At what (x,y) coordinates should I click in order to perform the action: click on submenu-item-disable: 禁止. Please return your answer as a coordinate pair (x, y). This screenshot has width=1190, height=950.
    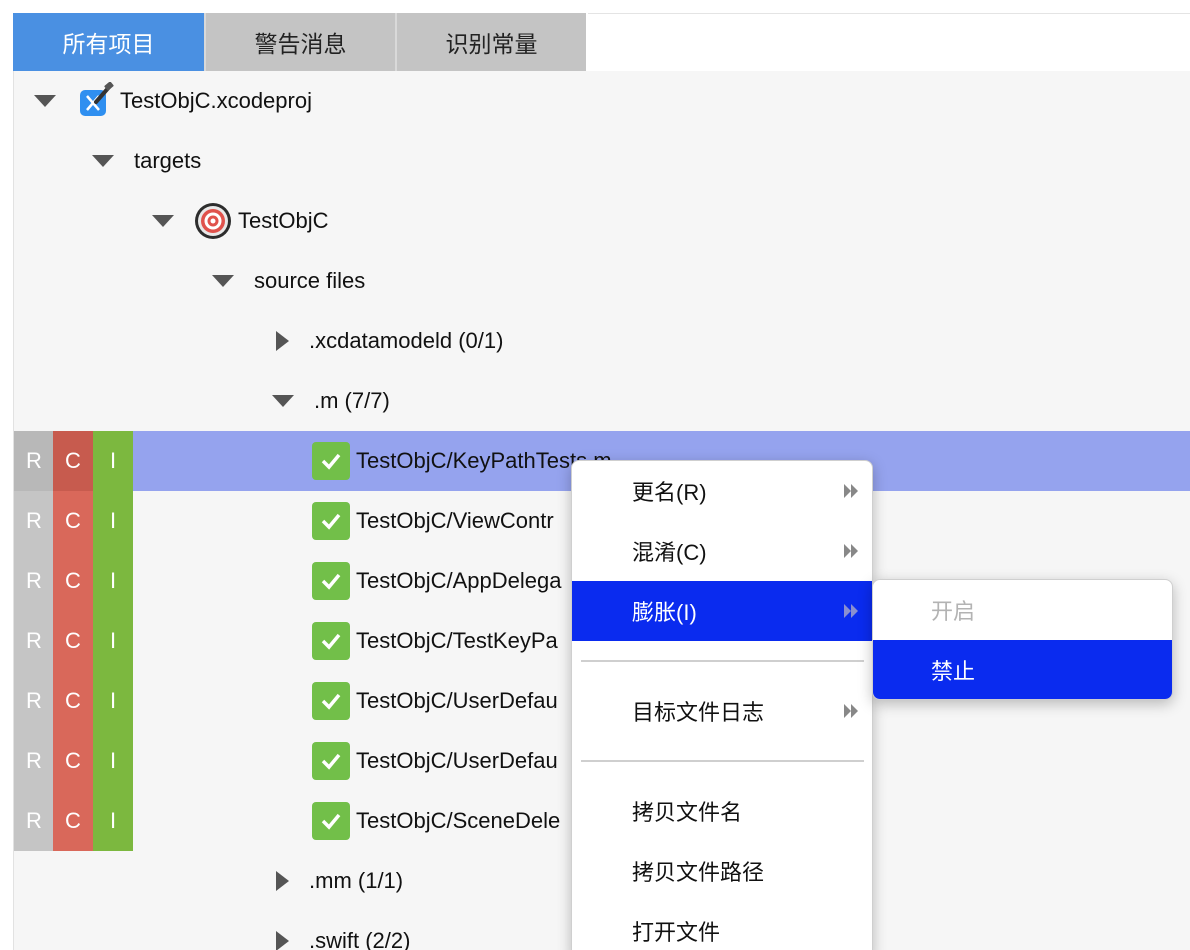
    Looking at the image, I should click on (1022, 669).